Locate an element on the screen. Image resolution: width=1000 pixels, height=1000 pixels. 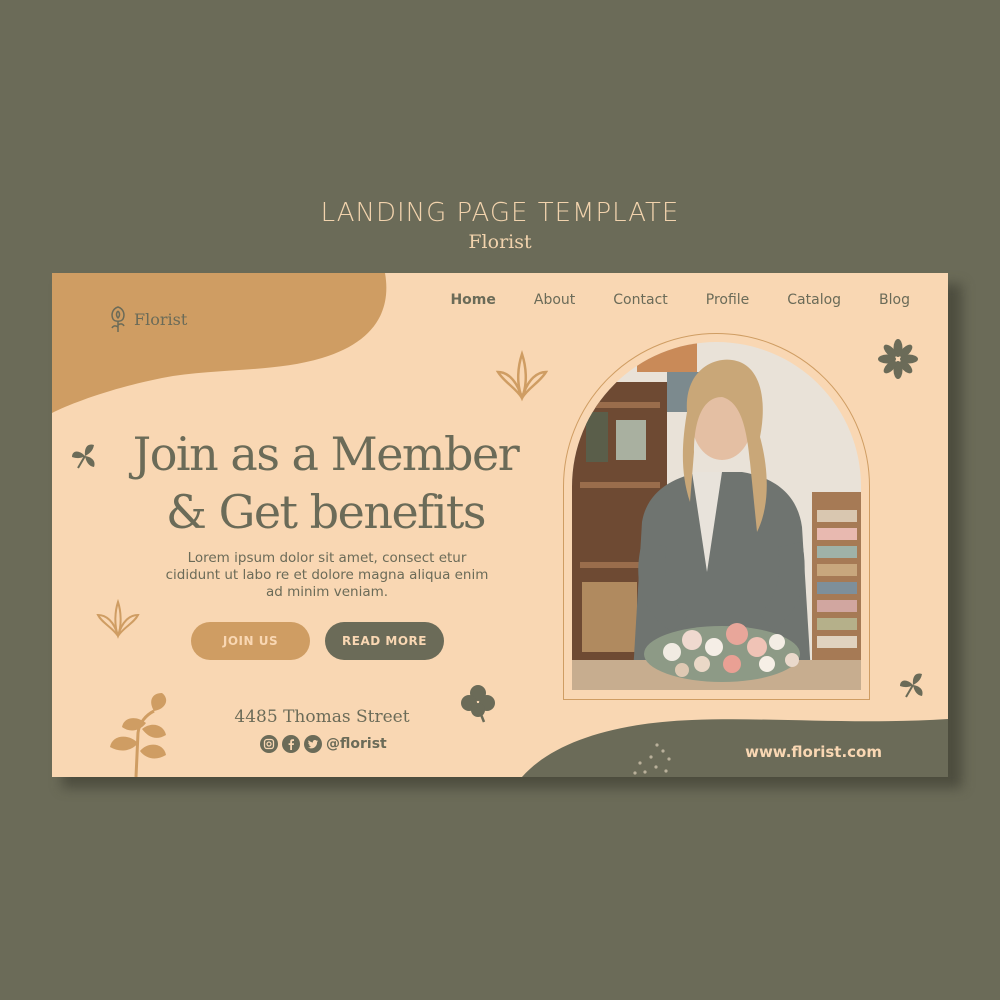
facebook-icon is located at coordinates (291, 744).